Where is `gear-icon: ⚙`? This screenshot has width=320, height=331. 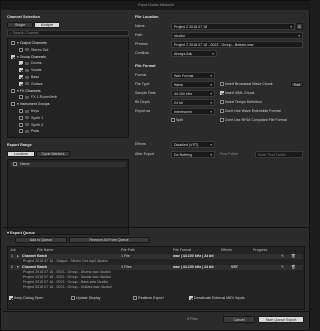 gear-icon: ⚙ is located at coordinates (299, 26).